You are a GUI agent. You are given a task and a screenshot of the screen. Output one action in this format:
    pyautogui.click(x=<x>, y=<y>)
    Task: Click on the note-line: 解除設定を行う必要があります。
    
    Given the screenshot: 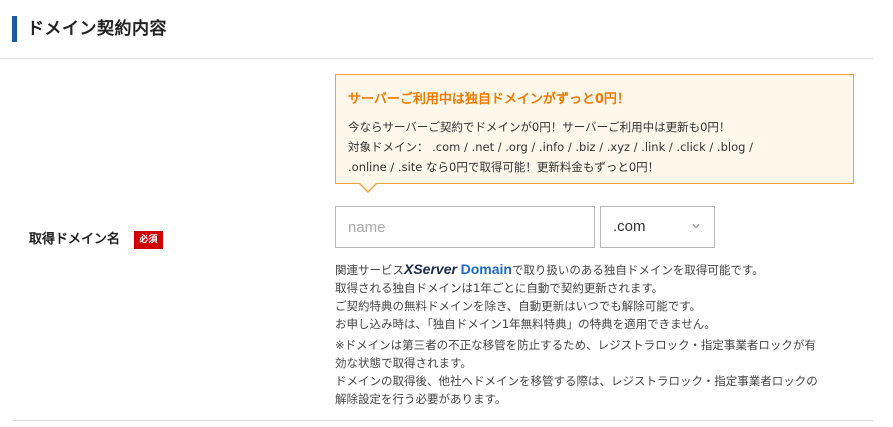 What is the action you would take?
    pyautogui.click(x=421, y=399)
    